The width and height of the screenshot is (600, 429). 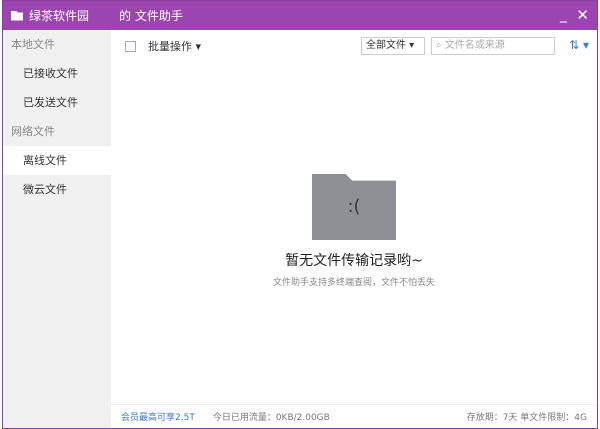 What do you see at coordinates (474, 45) in the screenshot?
I see `search-placeholder: 文件名或来源` at bounding box center [474, 45].